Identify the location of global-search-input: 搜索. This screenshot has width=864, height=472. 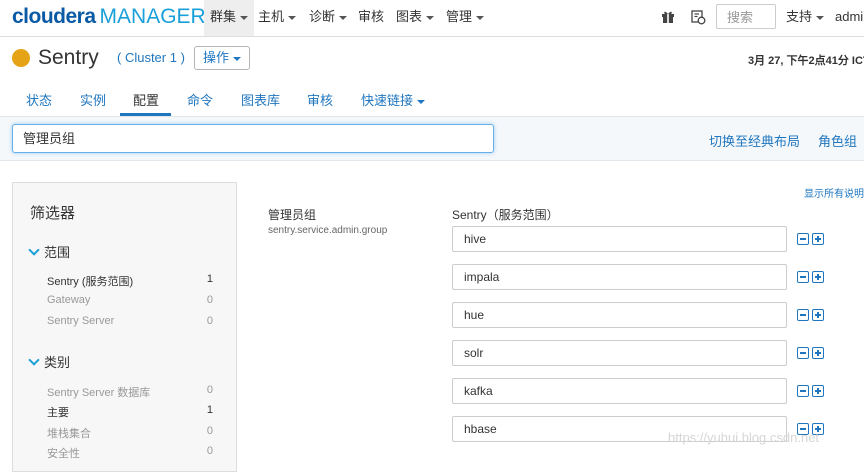
(746, 16).